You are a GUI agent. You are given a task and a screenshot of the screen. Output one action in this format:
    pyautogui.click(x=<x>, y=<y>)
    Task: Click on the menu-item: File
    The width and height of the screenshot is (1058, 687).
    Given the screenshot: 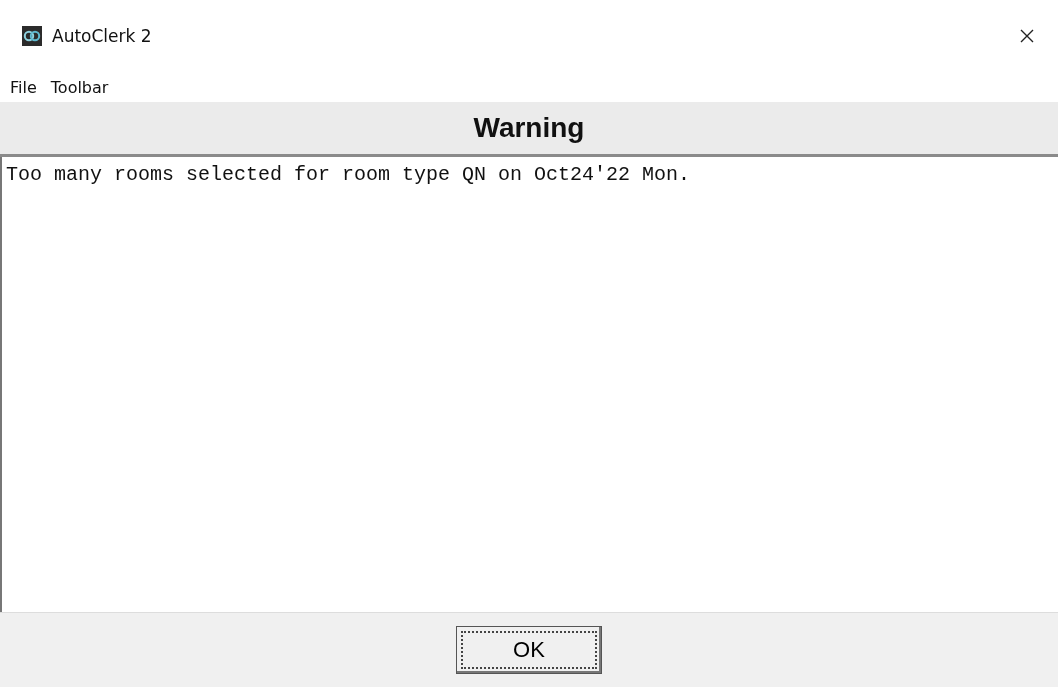 What is the action you would take?
    pyautogui.click(x=23, y=87)
    